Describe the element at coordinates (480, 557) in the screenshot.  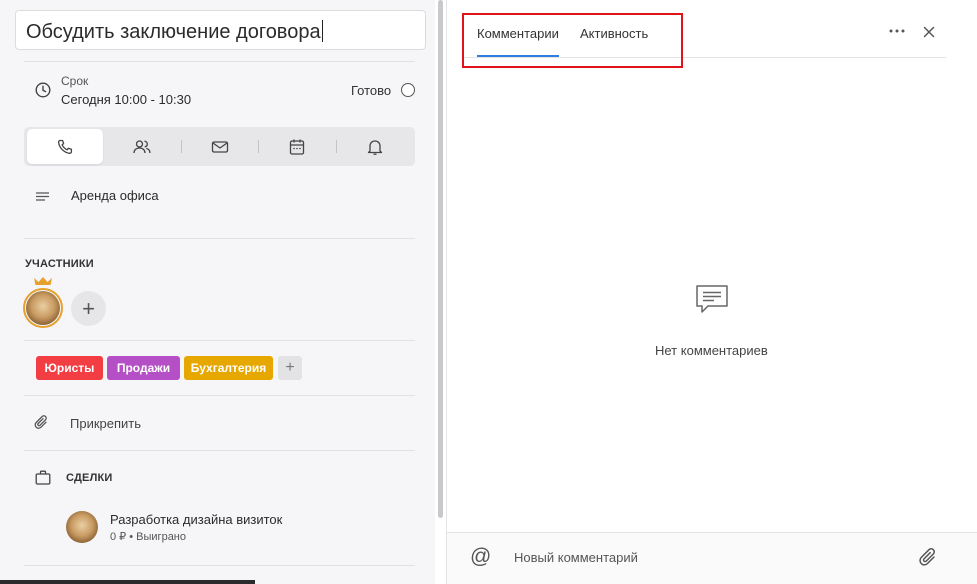
I see `mention-icon: @` at that location.